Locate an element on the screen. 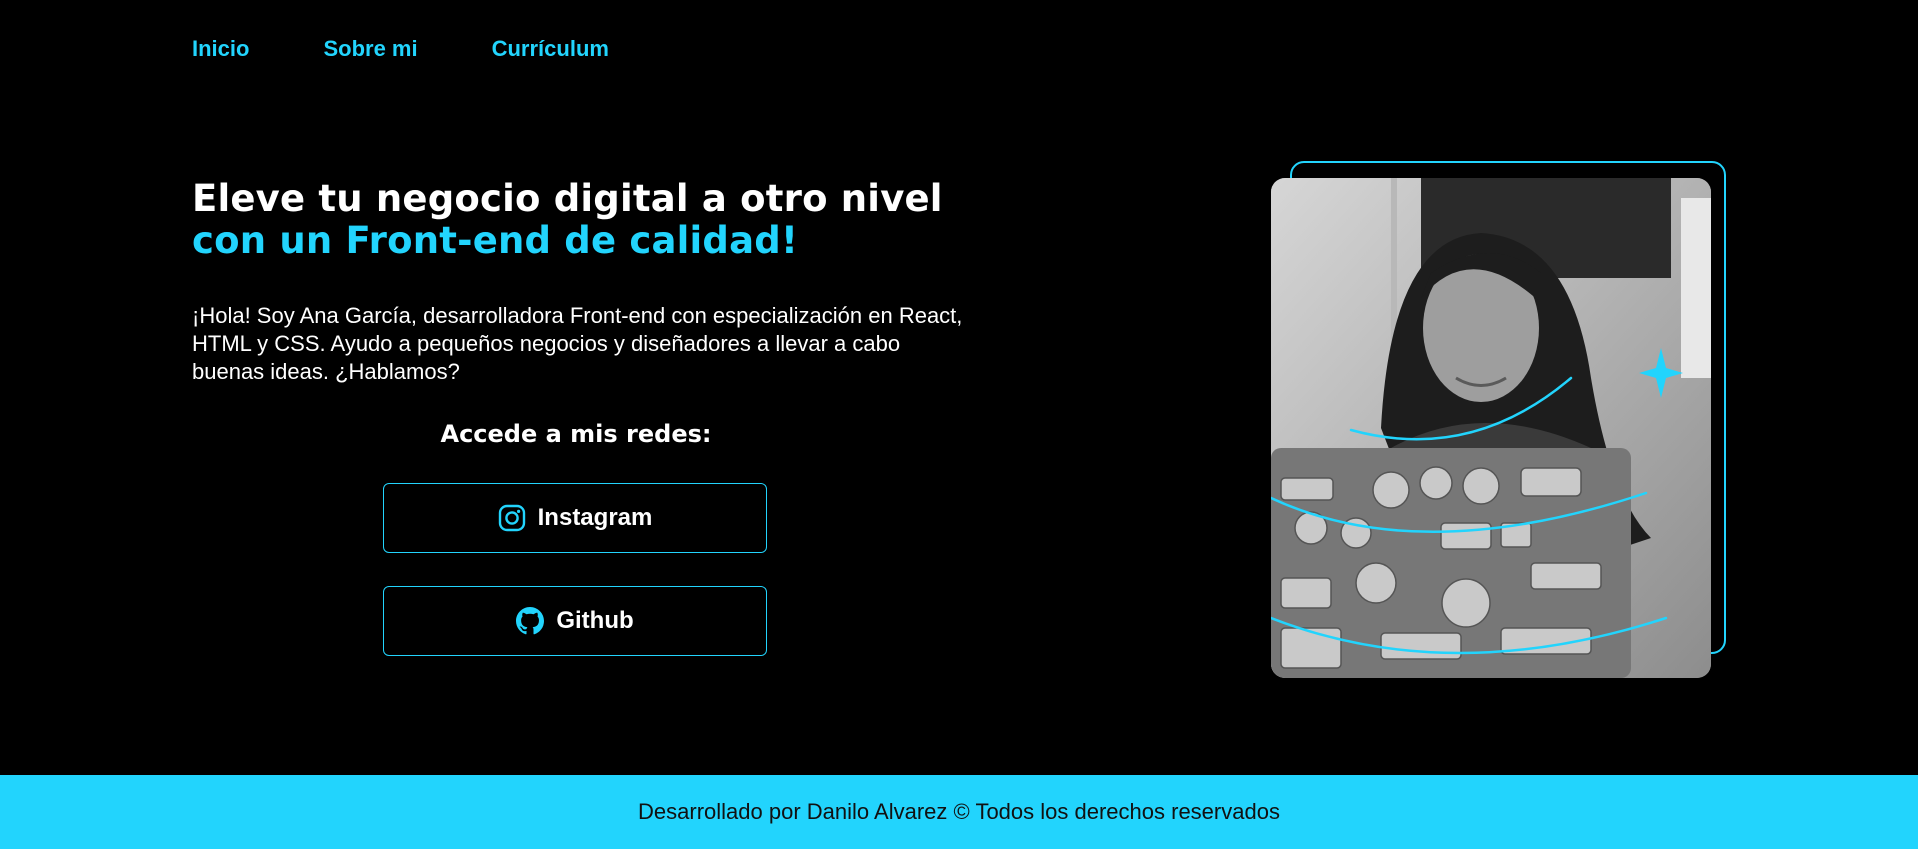 Image resolution: width=1918 pixels, height=849 pixels. hero-title-line1: Eleve tu negocio digital a otro nivel is located at coordinates (567, 198).